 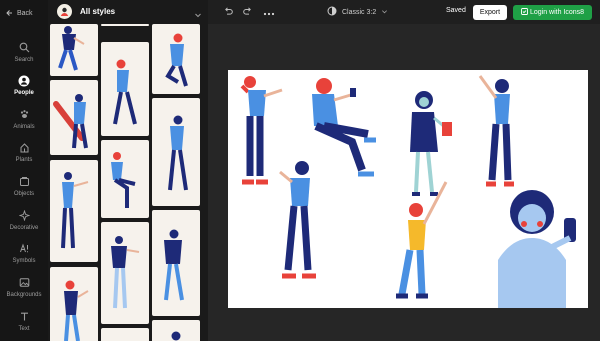 I want to click on sidebar-item-people: People, so click(x=24, y=85).